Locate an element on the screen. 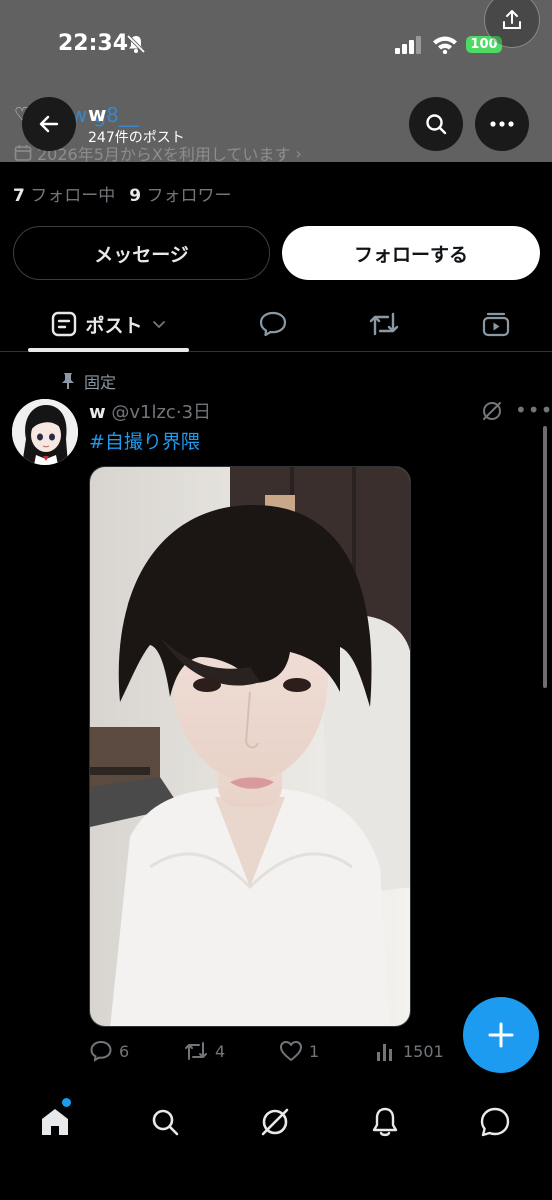 The image size is (552, 1200). bell-muted-icon is located at coordinates (136, 44).